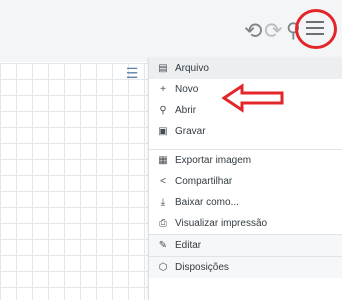  Describe the element at coordinates (186, 110) in the screenshot. I see `menu-item-label: Abrir` at that location.